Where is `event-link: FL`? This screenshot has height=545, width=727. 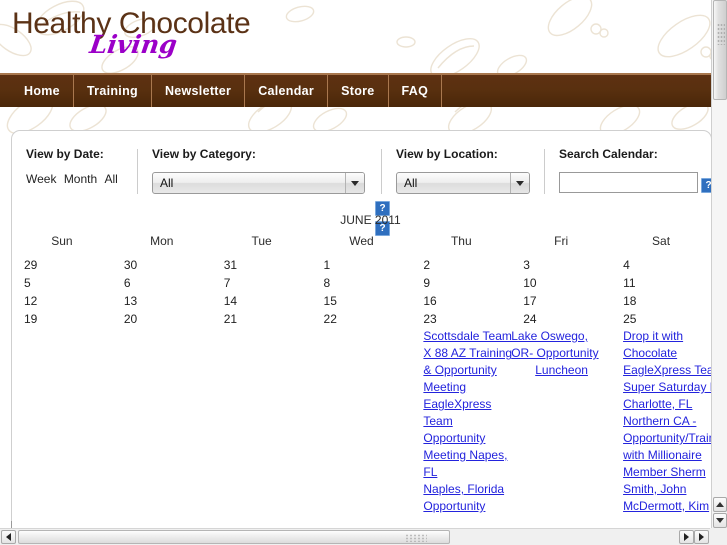 event-link: FL is located at coordinates (465, 472).